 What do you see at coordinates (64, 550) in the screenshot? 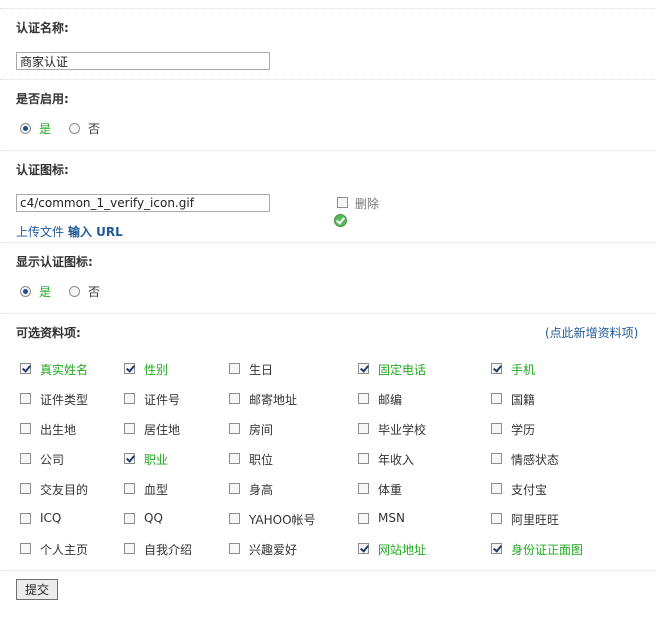
I see `field-label: 个人主页` at bounding box center [64, 550].